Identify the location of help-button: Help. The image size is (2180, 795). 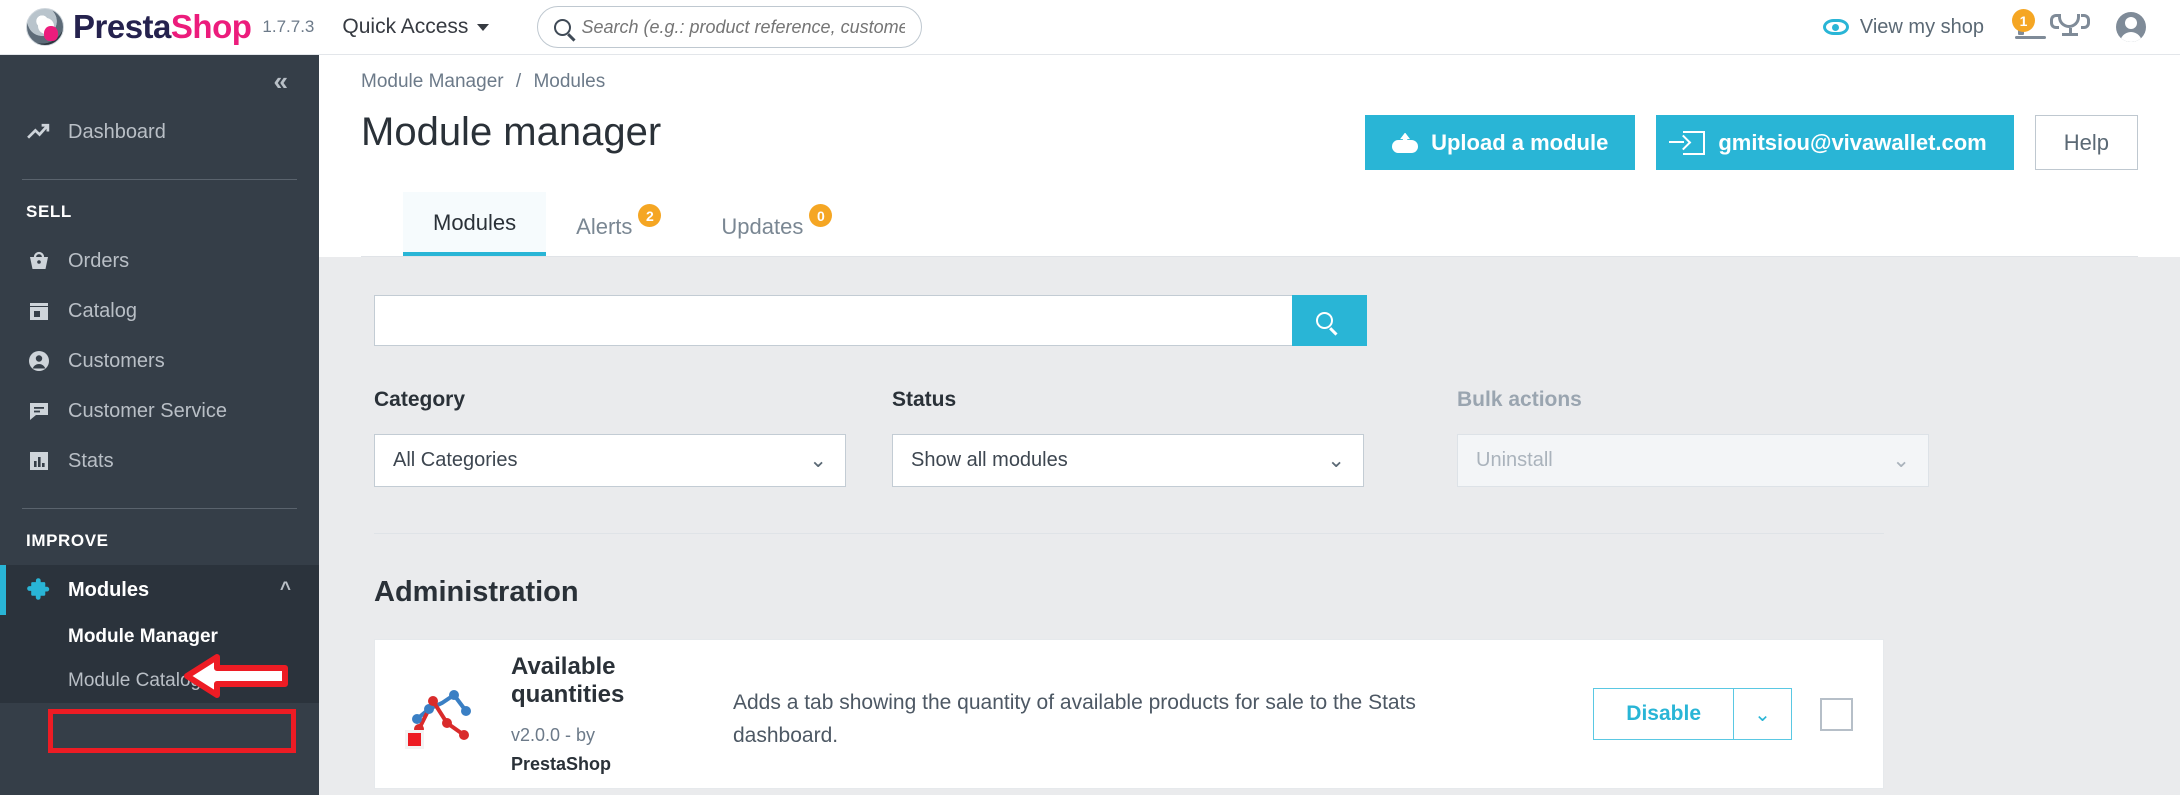
(2086, 142).